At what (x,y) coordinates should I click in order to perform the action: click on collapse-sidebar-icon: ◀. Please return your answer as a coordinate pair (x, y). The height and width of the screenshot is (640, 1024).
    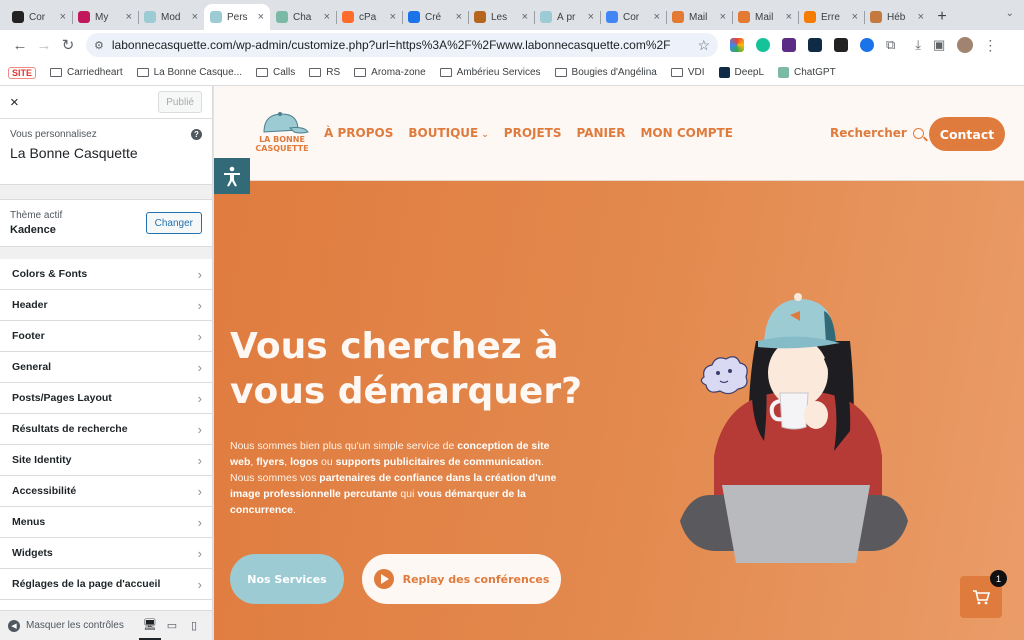
    Looking at the image, I should click on (14, 625).